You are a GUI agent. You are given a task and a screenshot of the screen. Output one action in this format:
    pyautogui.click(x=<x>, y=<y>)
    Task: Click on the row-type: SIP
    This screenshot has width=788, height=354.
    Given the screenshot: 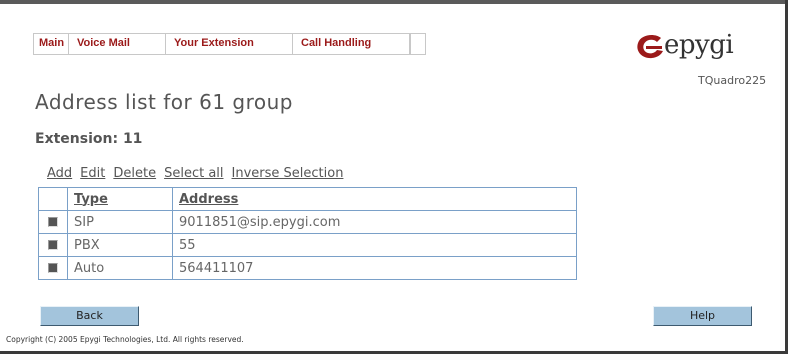 What is the action you would take?
    pyautogui.click(x=120, y=222)
    